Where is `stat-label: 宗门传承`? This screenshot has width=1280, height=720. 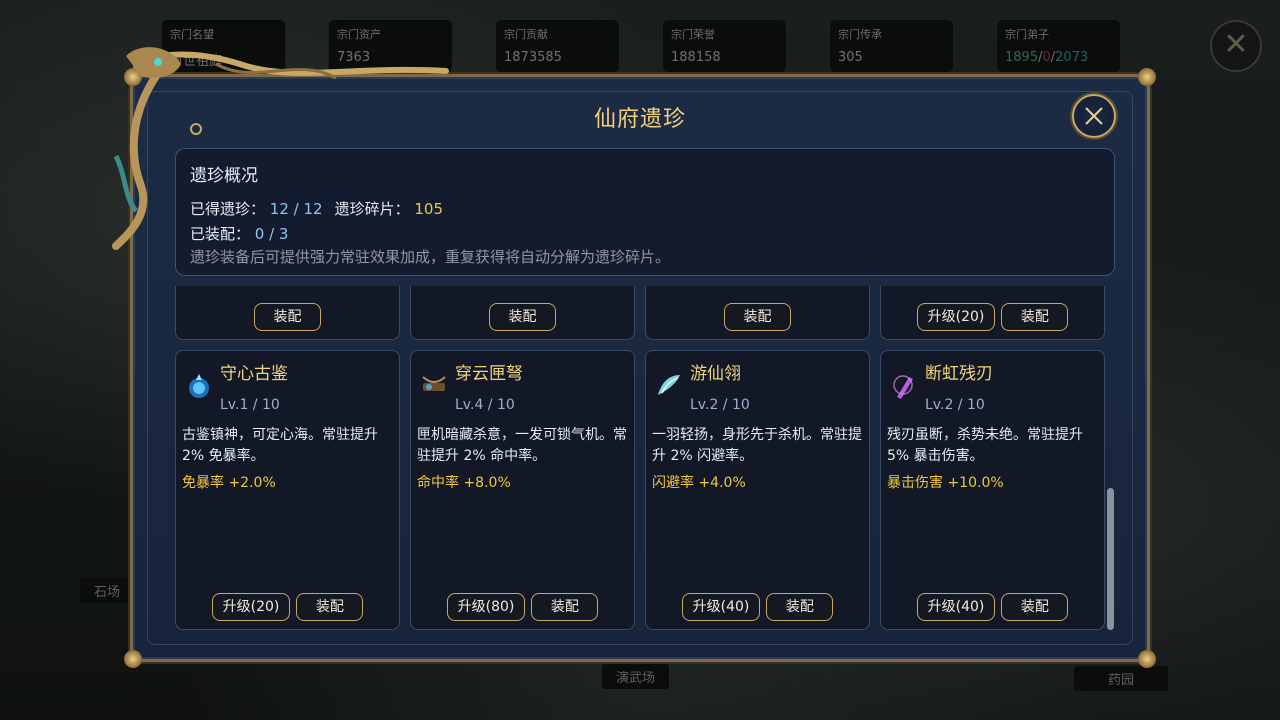
stat-label: 宗门传承 is located at coordinates (860, 34).